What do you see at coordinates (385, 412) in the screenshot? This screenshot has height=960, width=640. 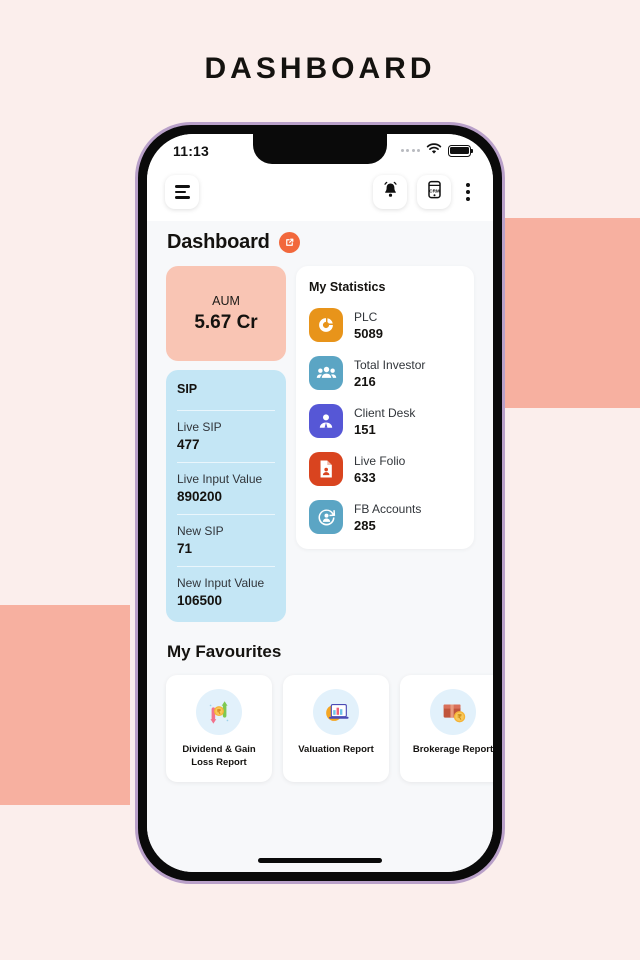 I see `stat-label: Client Desk` at bounding box center [385, 412].